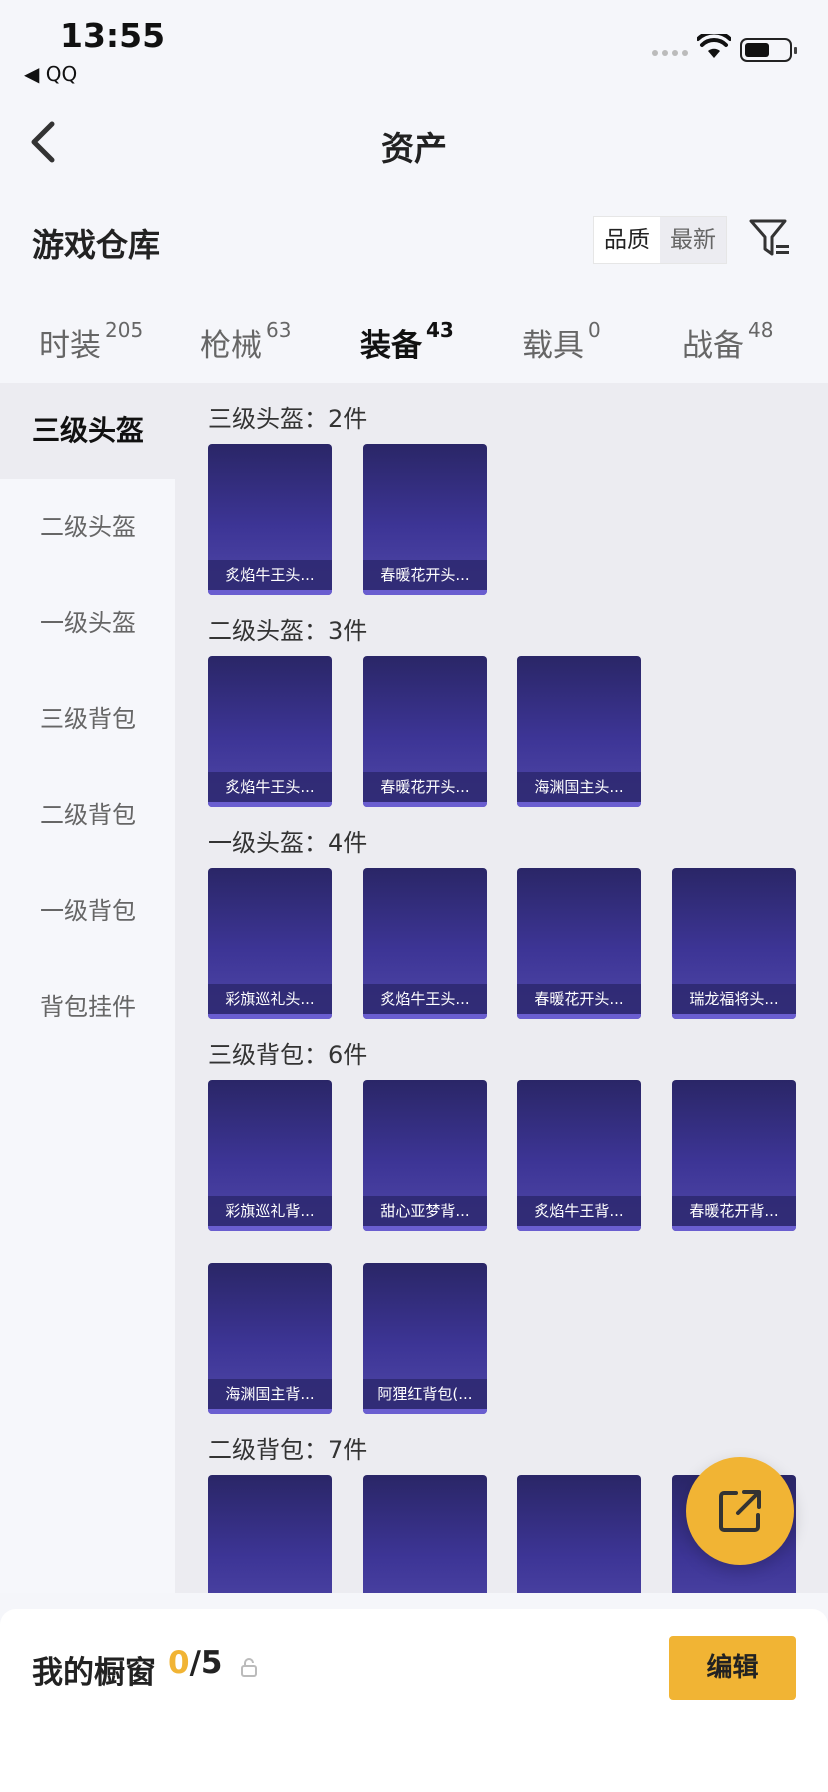  I want to click on filter-icon, so click(770, 238).